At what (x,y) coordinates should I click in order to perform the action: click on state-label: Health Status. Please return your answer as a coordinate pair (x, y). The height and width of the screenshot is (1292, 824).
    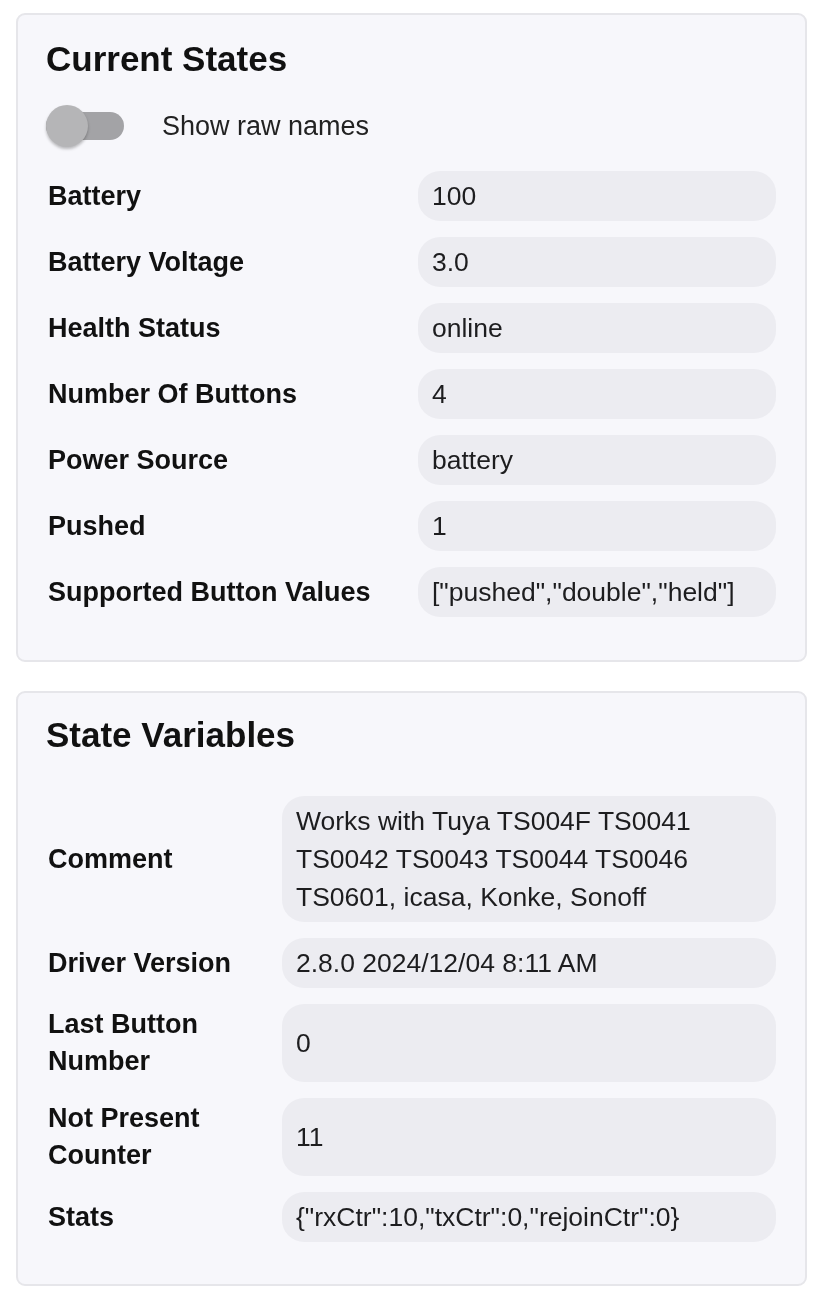
    Looking at the image, I should click on (134, 328).